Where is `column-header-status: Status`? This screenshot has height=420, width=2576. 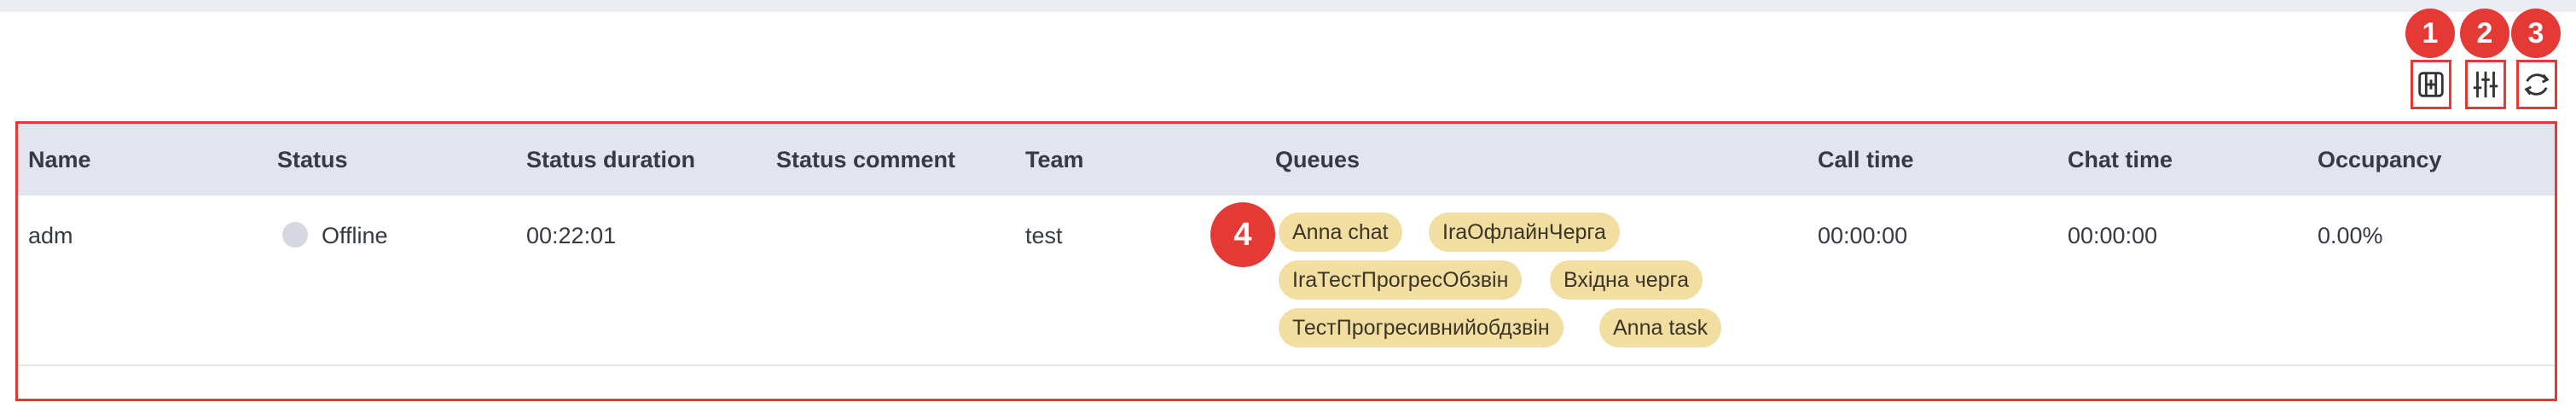 column-header-status: Status is located at coordinates (312, 159).